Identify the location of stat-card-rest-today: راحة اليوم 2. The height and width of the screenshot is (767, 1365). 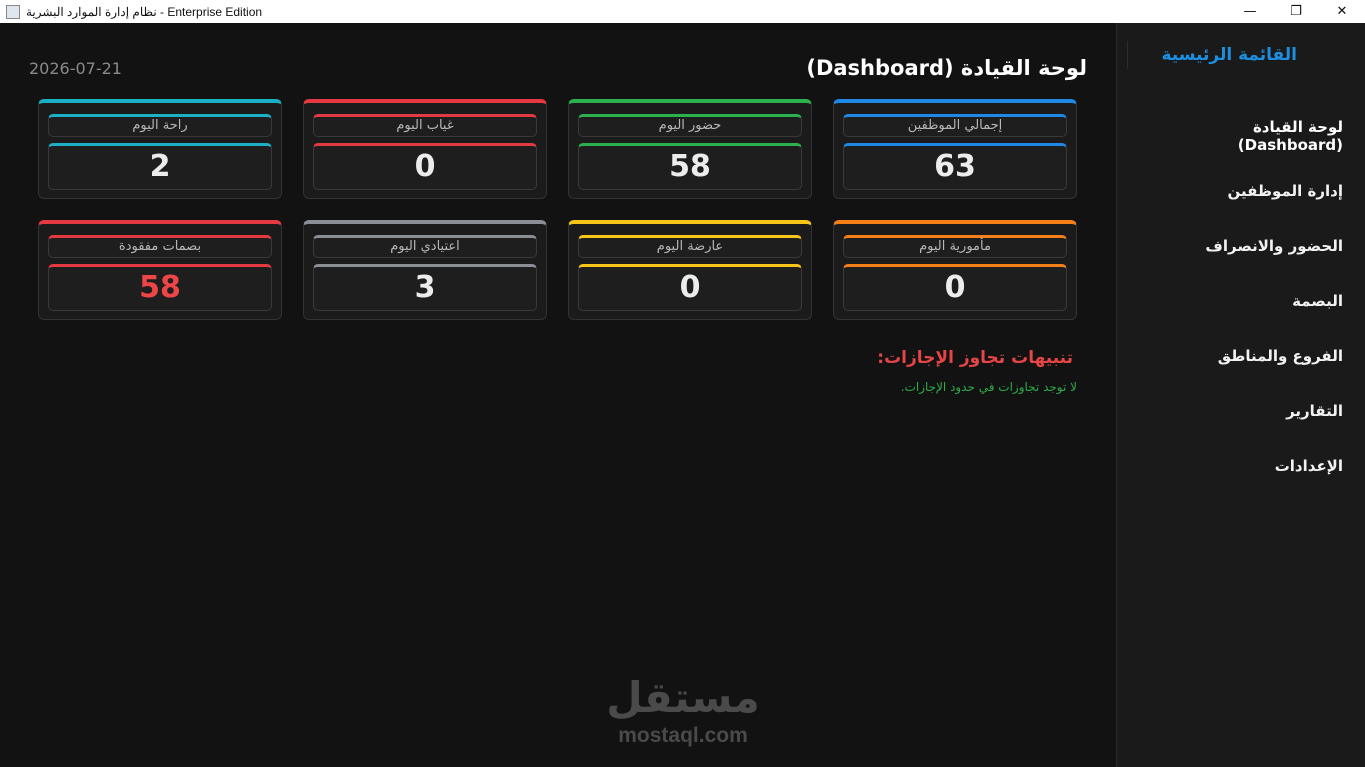
(160, 149).